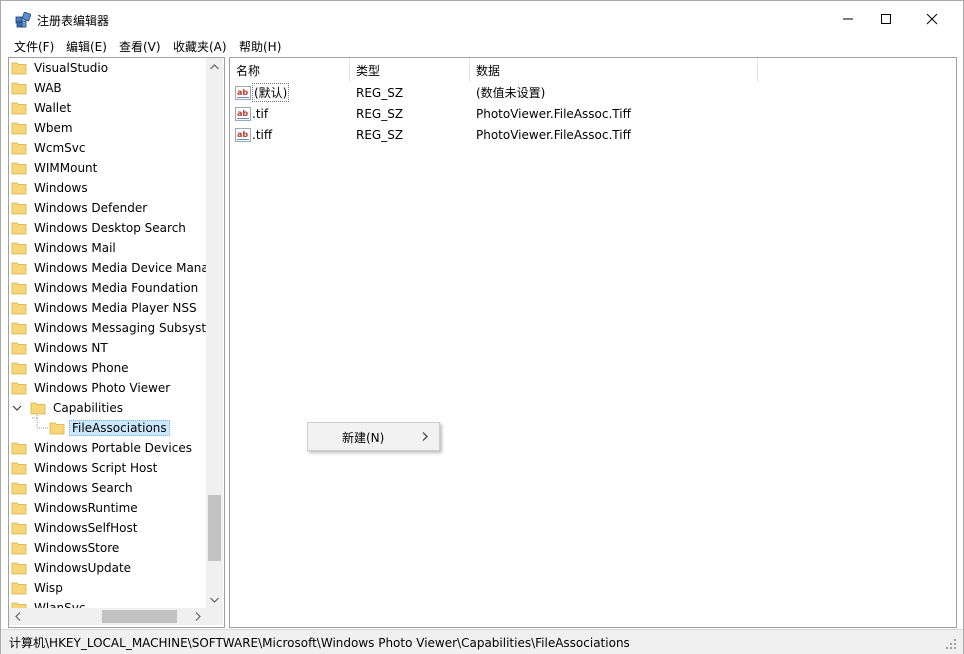 This screenshot has height=654, width=964. Describe the element at coordinates (260, 46) in the screenshot. I see `menu-help: 帮助(H)` at that location.